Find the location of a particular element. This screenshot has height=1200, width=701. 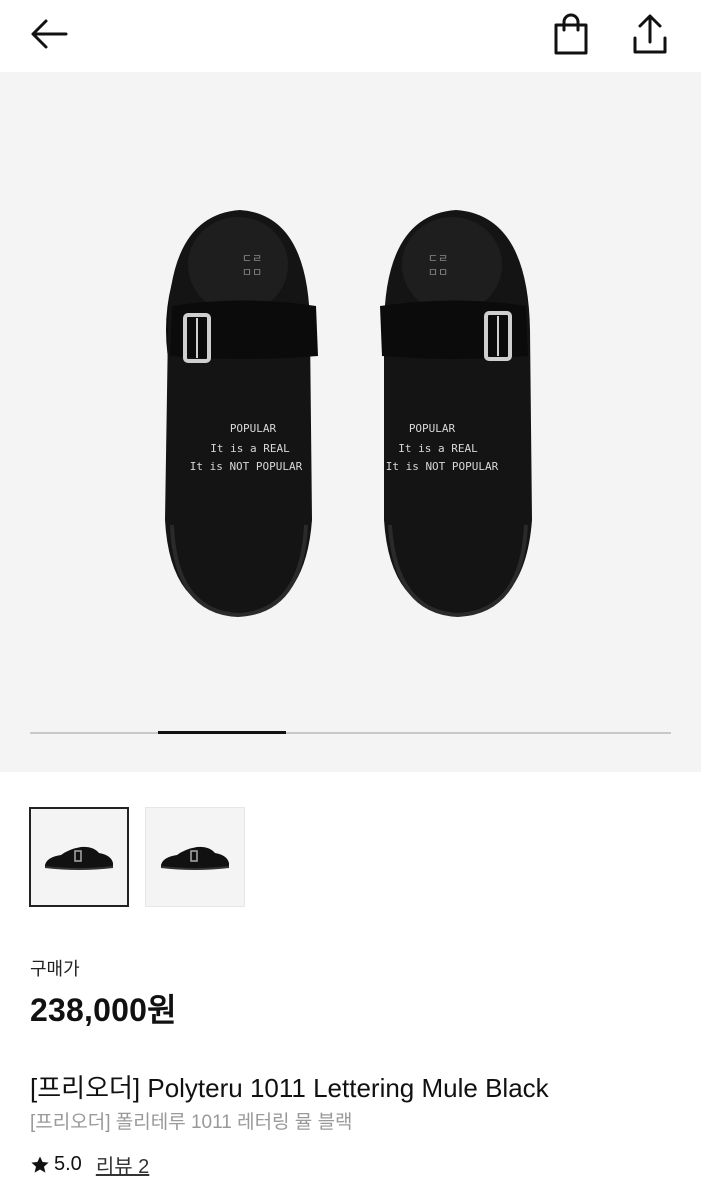

insole-logo-line-1: ㄷㄹ is located at coordinates (252, 258).